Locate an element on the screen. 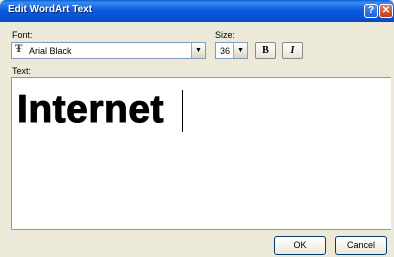 The image size is (394, 257). wordart-text-value: Internet is located at coordinates (90, 110).